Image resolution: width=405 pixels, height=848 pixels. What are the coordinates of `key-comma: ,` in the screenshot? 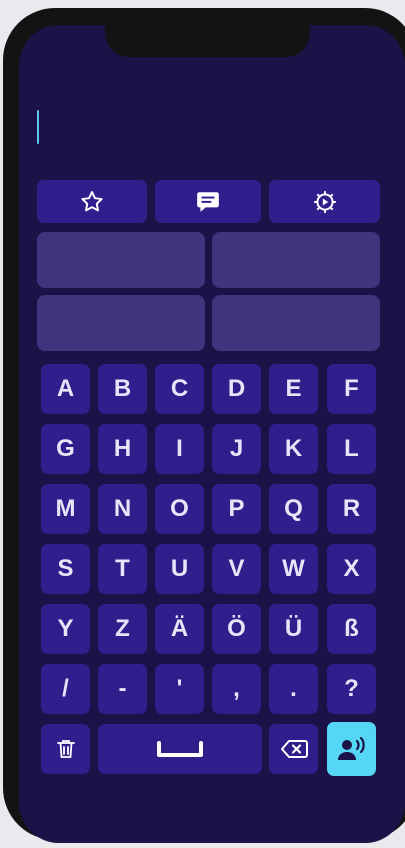 It's located at (236, 689).